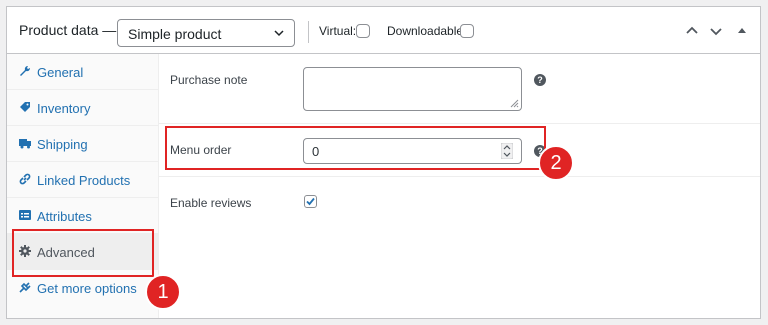  I want to click on chevron-up-icon, so click(692, 31).